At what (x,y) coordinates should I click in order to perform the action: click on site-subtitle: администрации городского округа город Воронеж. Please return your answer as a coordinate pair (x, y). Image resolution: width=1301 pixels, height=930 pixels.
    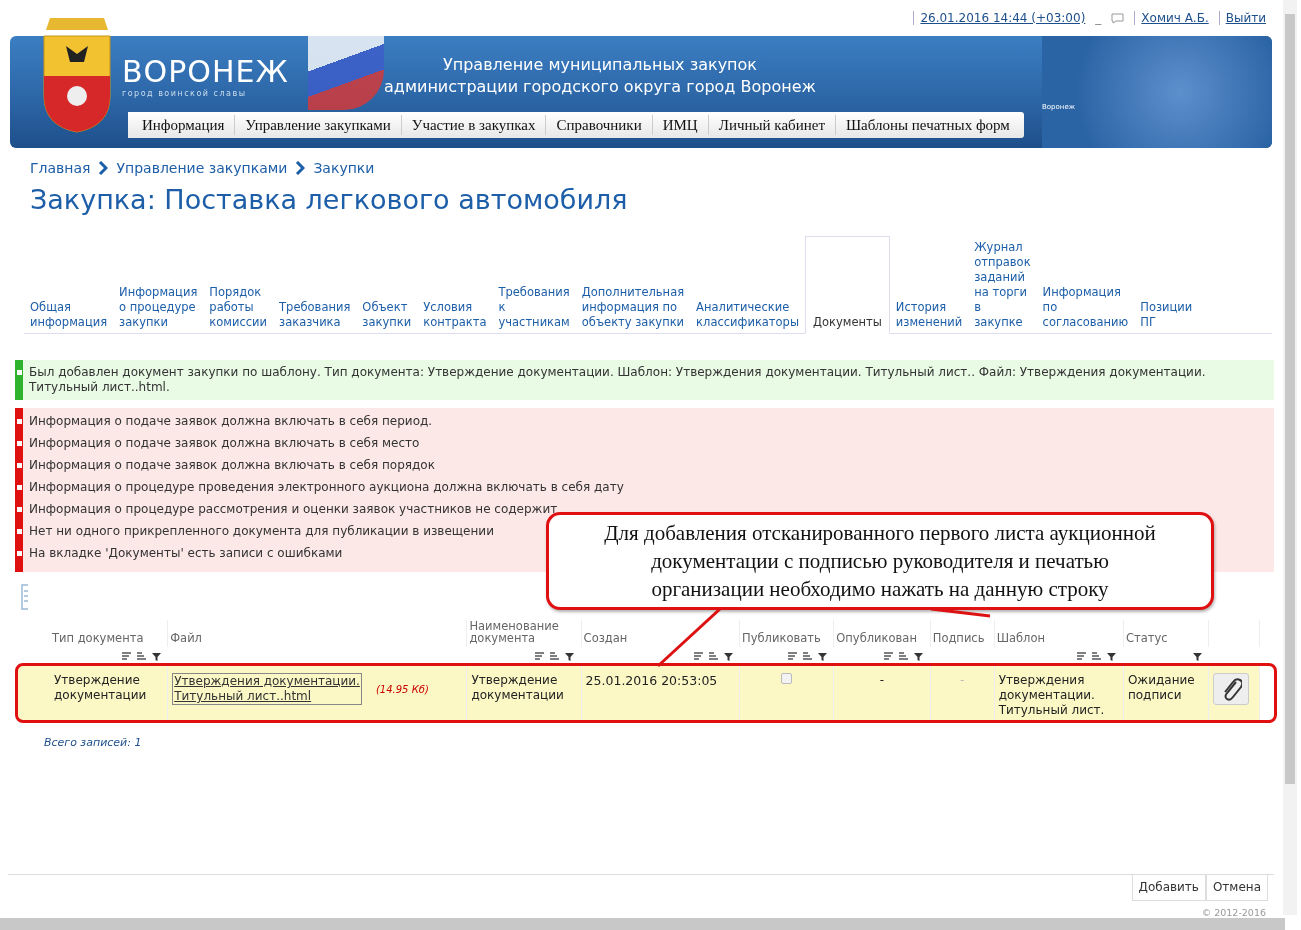
    Looking at the image, I should click on (600, 87).